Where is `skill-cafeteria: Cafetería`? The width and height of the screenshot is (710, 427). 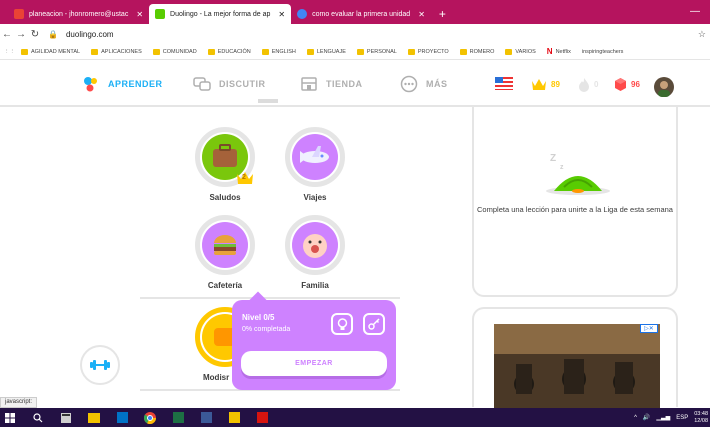 skill-cafeteria: Cafetería is located at coordinates (225, 252).